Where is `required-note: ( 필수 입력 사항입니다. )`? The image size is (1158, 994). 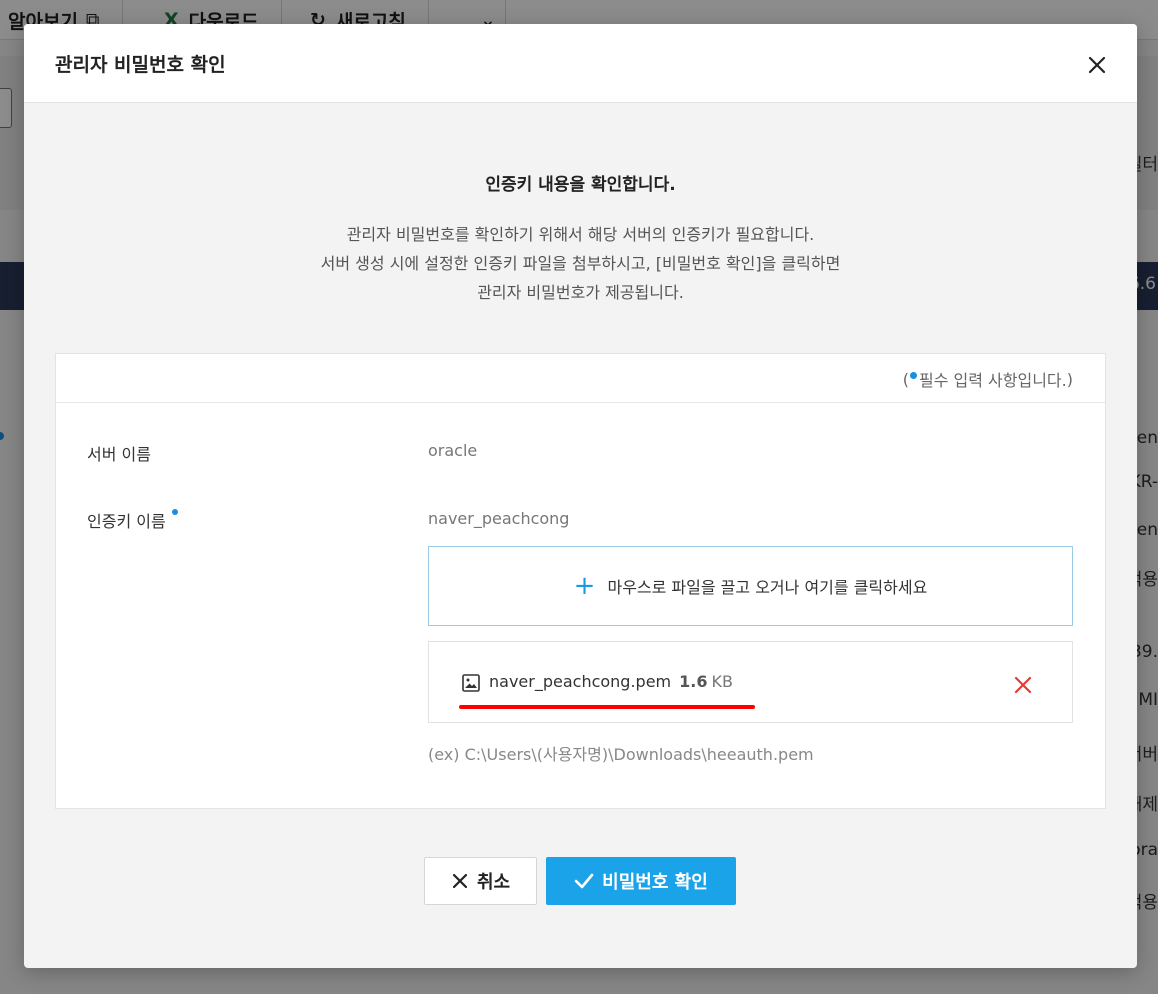
required-note: ( 필수 입력 사항입니다. ) is located at coordinates (988, 379).